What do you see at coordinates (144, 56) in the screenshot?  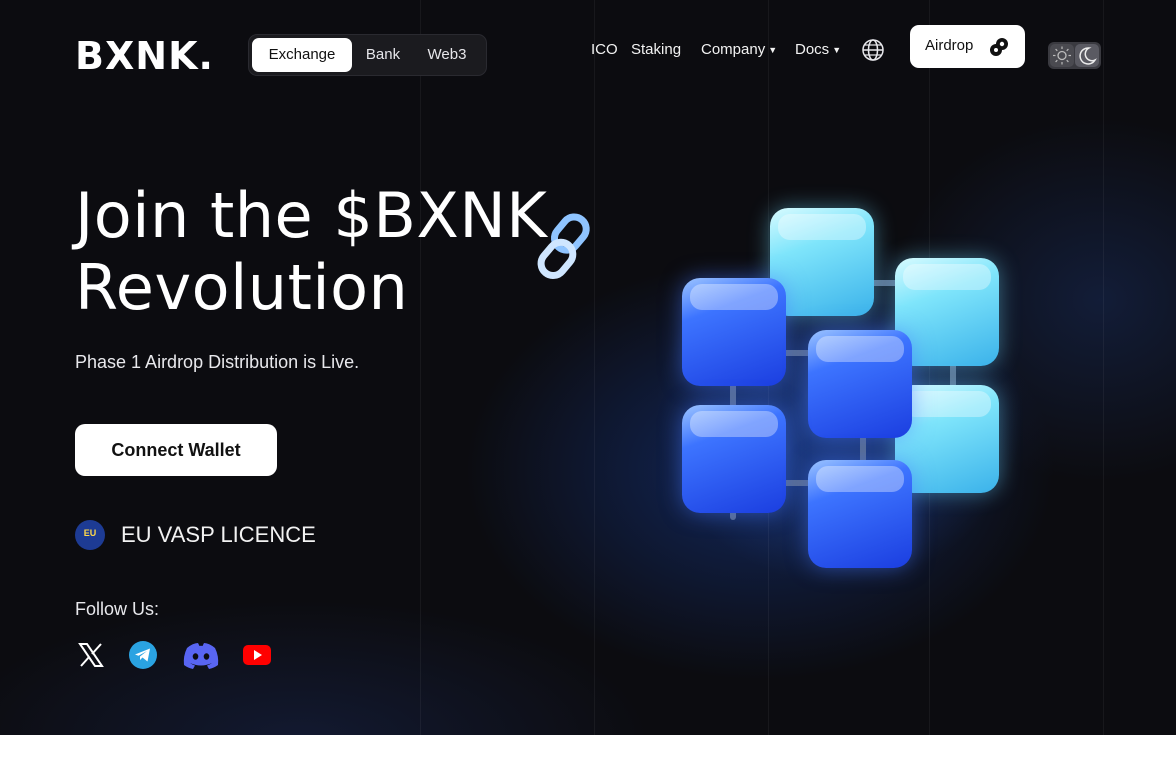 I see `brand-logo: BXNK.` at bounding box center [144, 56].